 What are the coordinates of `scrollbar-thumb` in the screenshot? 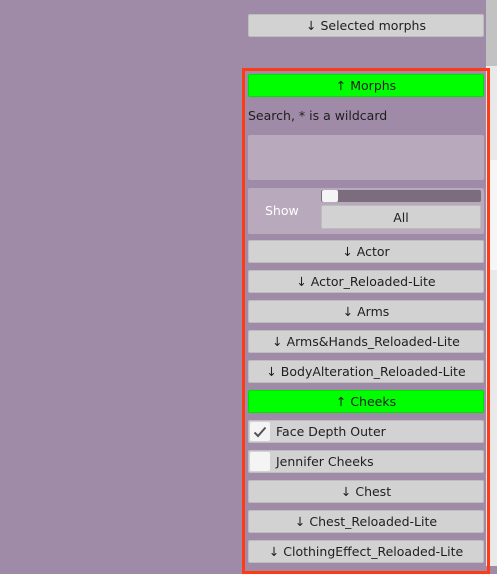 It's located at (493, 215).